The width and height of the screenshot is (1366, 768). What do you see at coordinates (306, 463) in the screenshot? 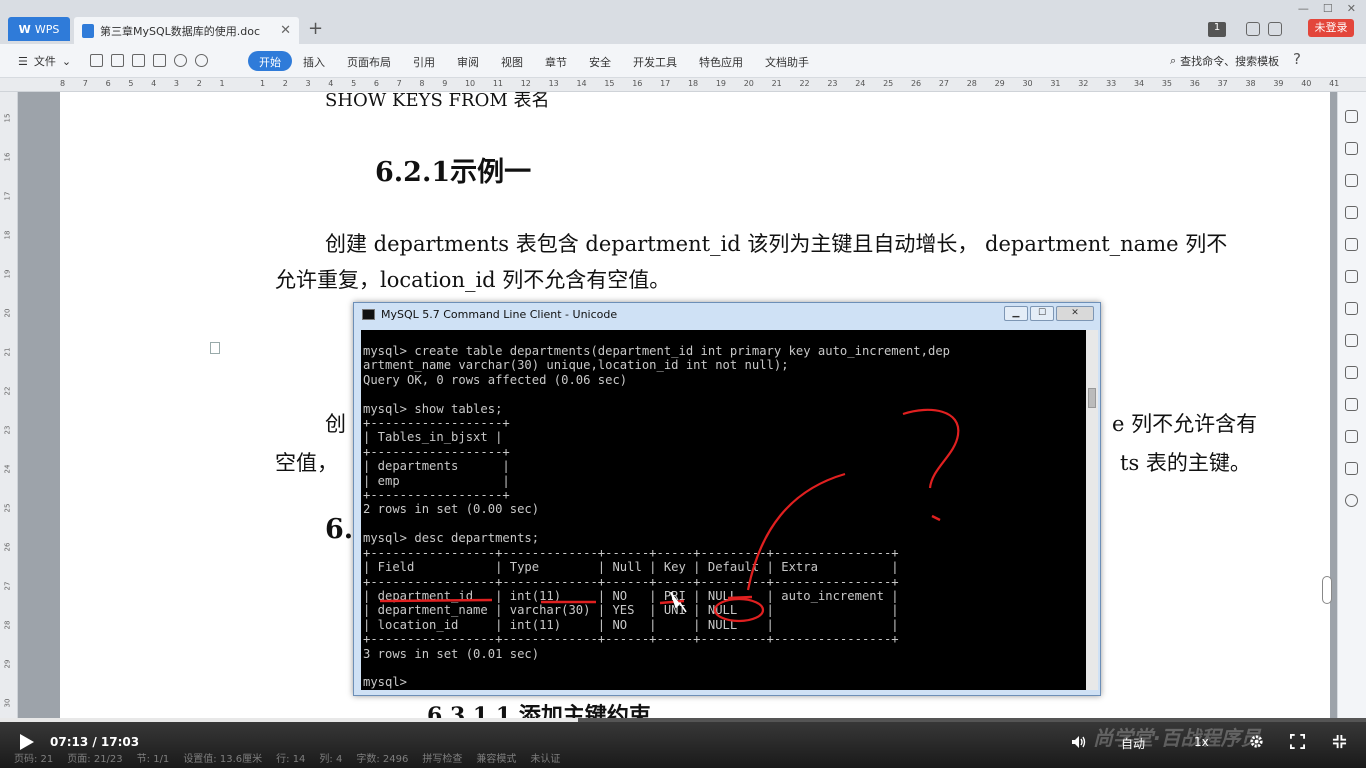
I see `paragraph-2-line-2-left: 空值，` at bounding box center [306, 463].